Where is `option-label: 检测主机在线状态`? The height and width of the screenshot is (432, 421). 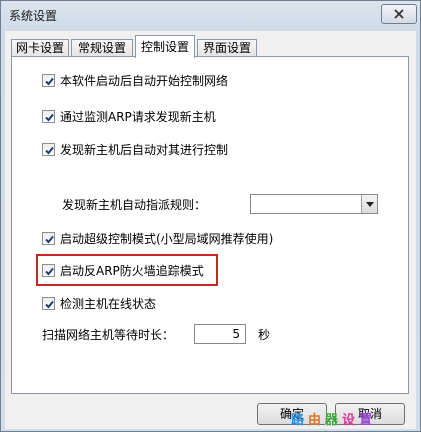 option-label: 检测主机在线状态 is located at coordinates (108, 303).